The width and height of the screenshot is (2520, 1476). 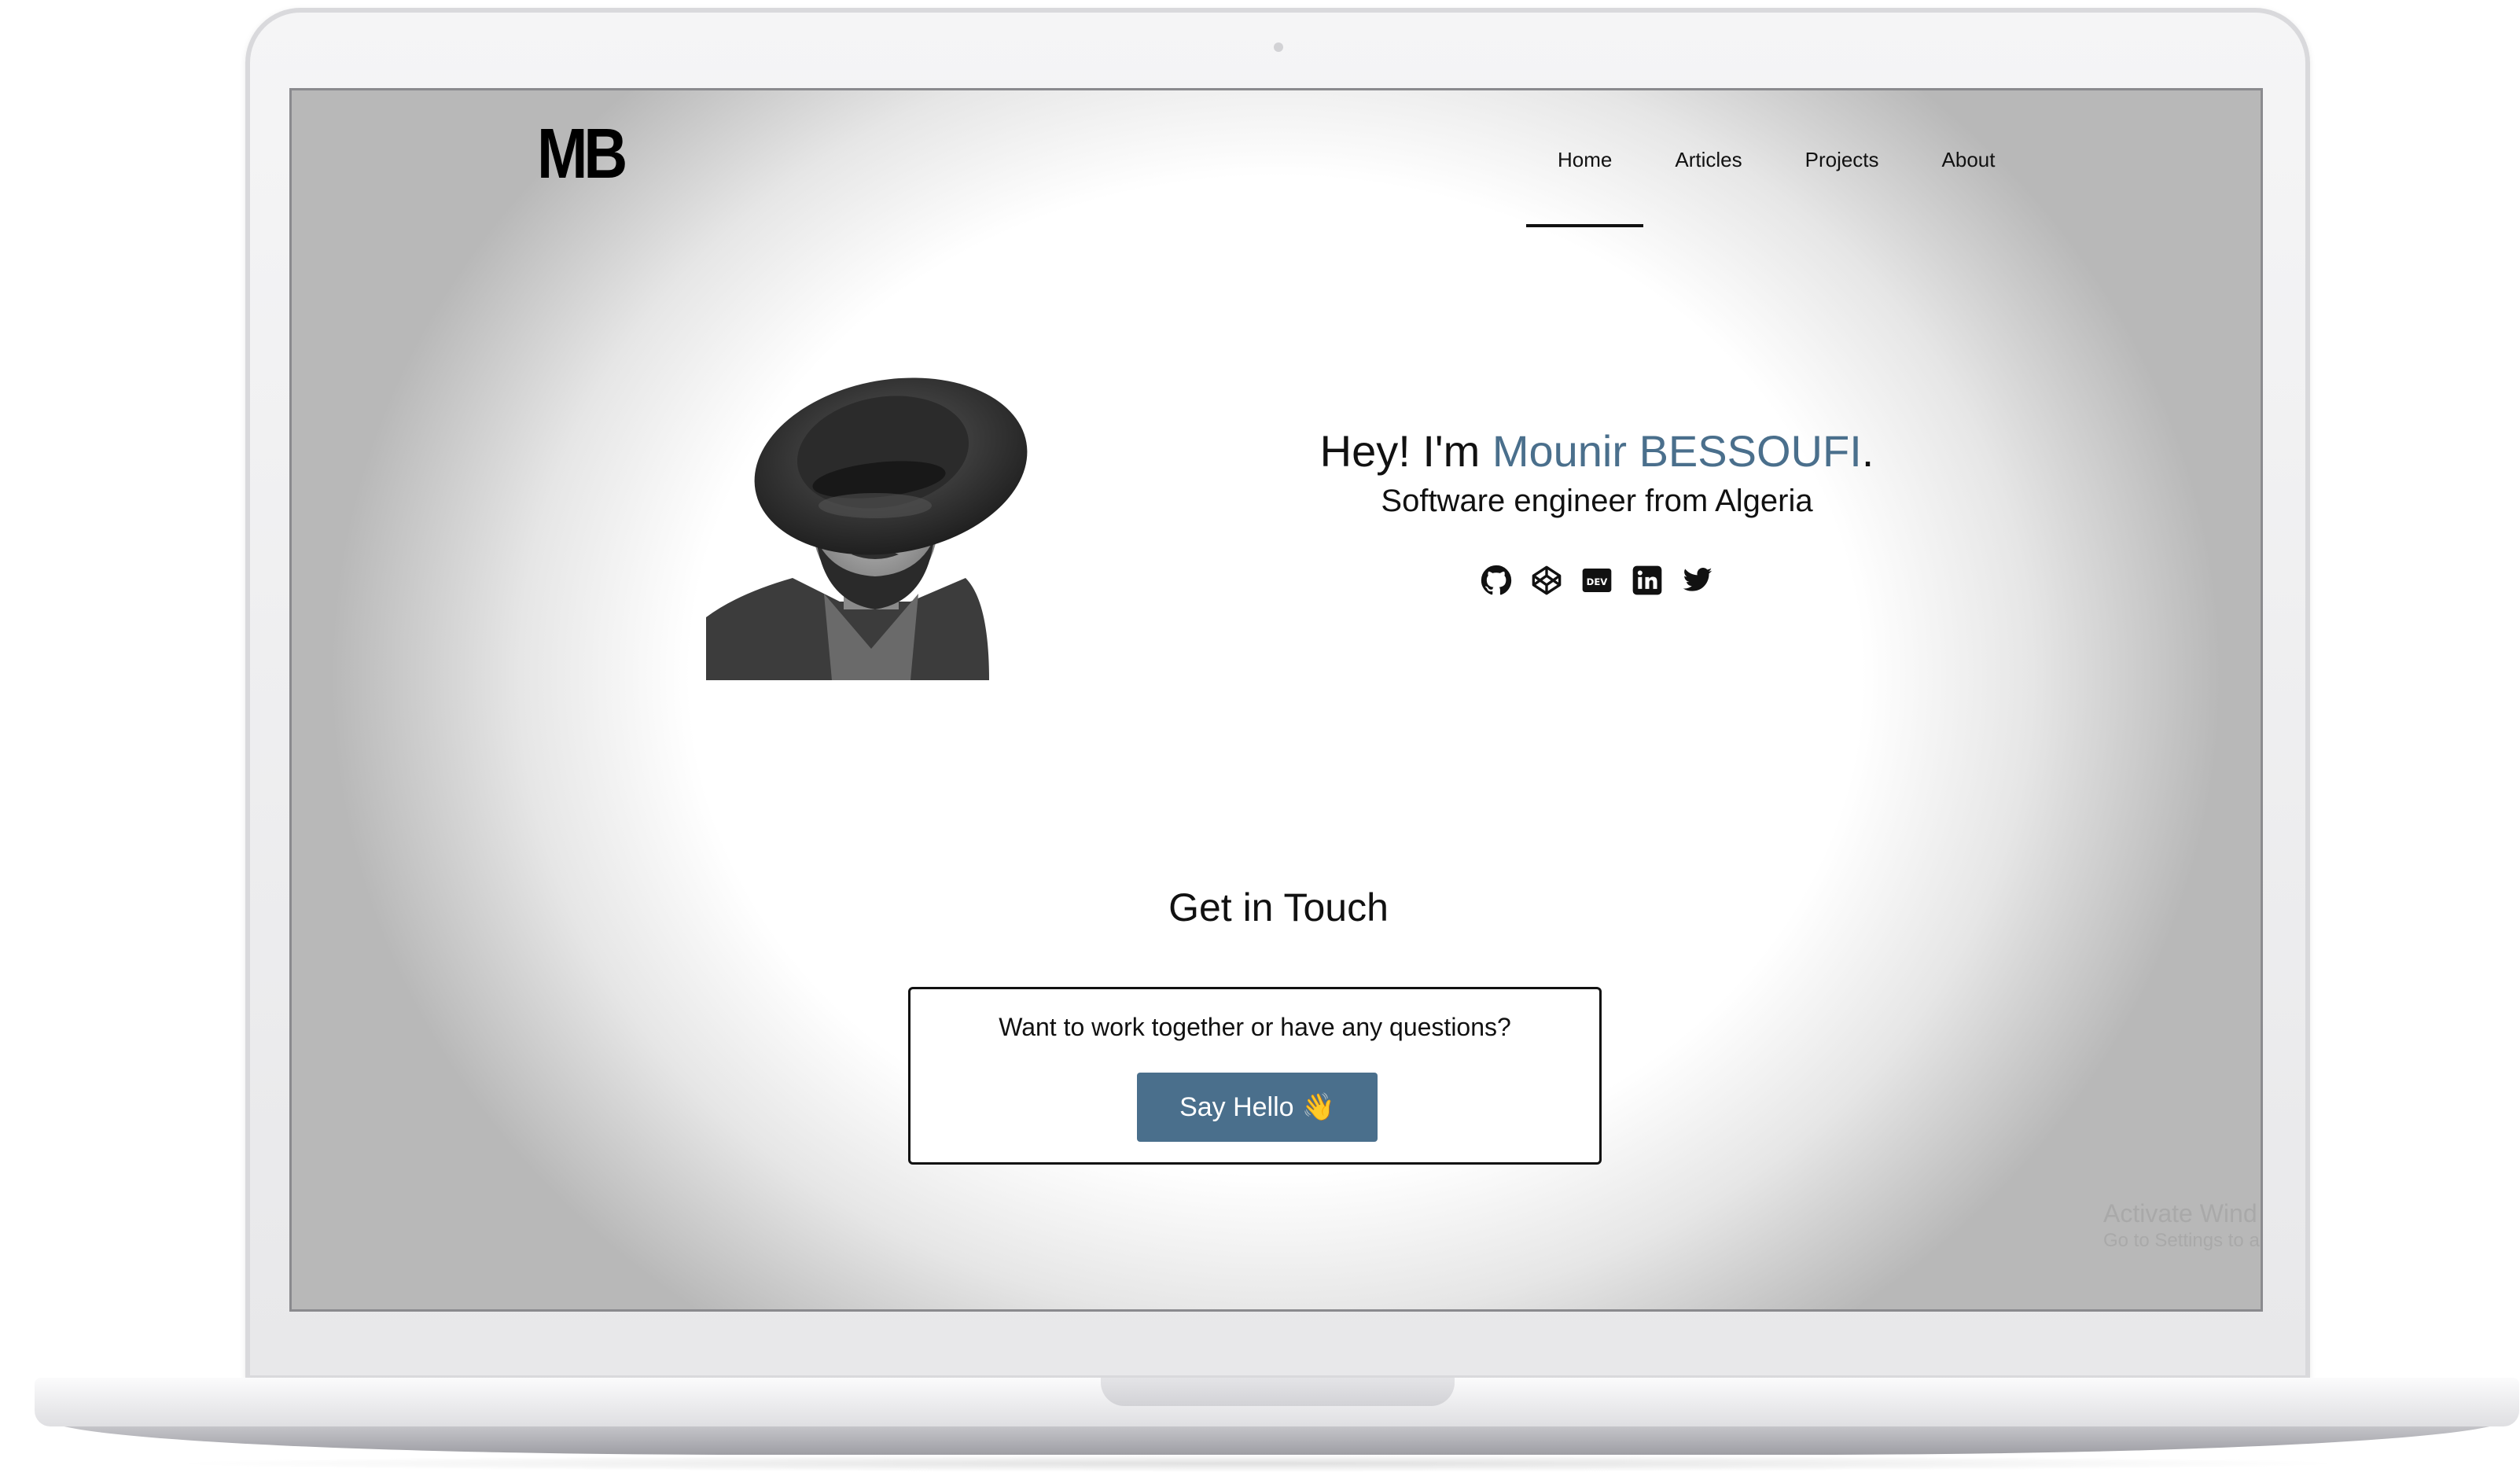 I want to click on say-hello-label: Say Hello, so click(x=1236, y=1106).